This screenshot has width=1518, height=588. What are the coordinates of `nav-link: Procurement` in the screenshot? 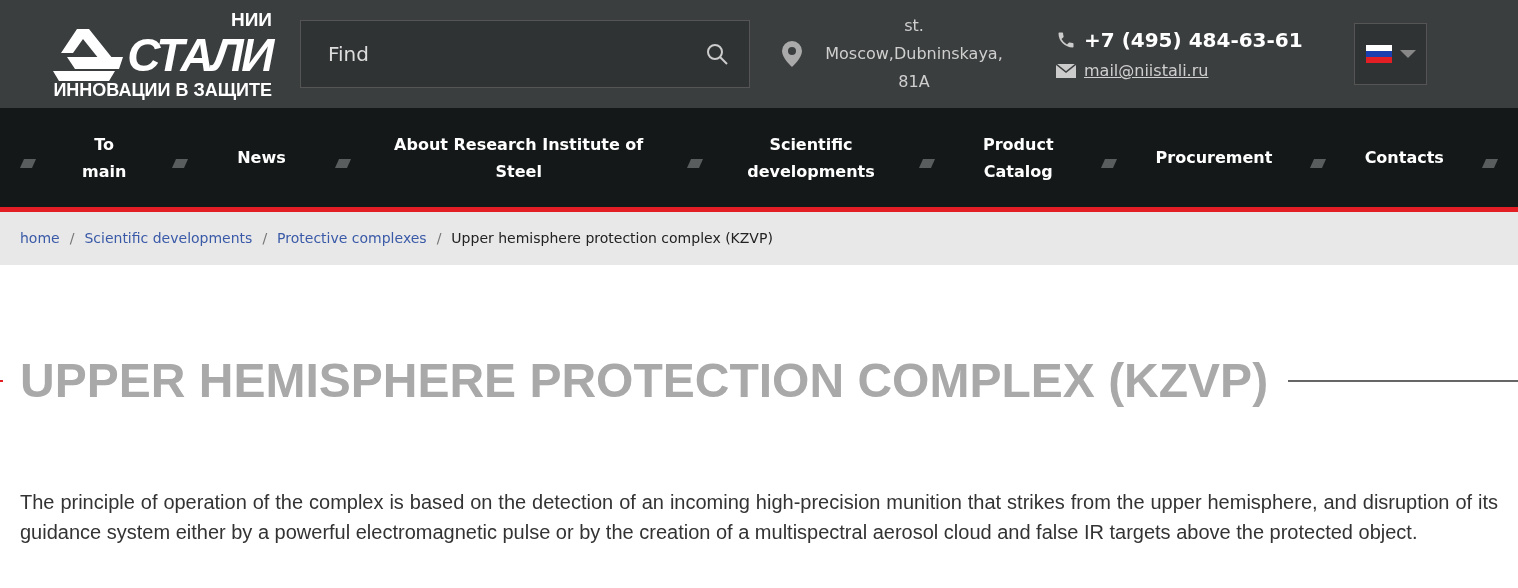 It's located at (1214, 157).